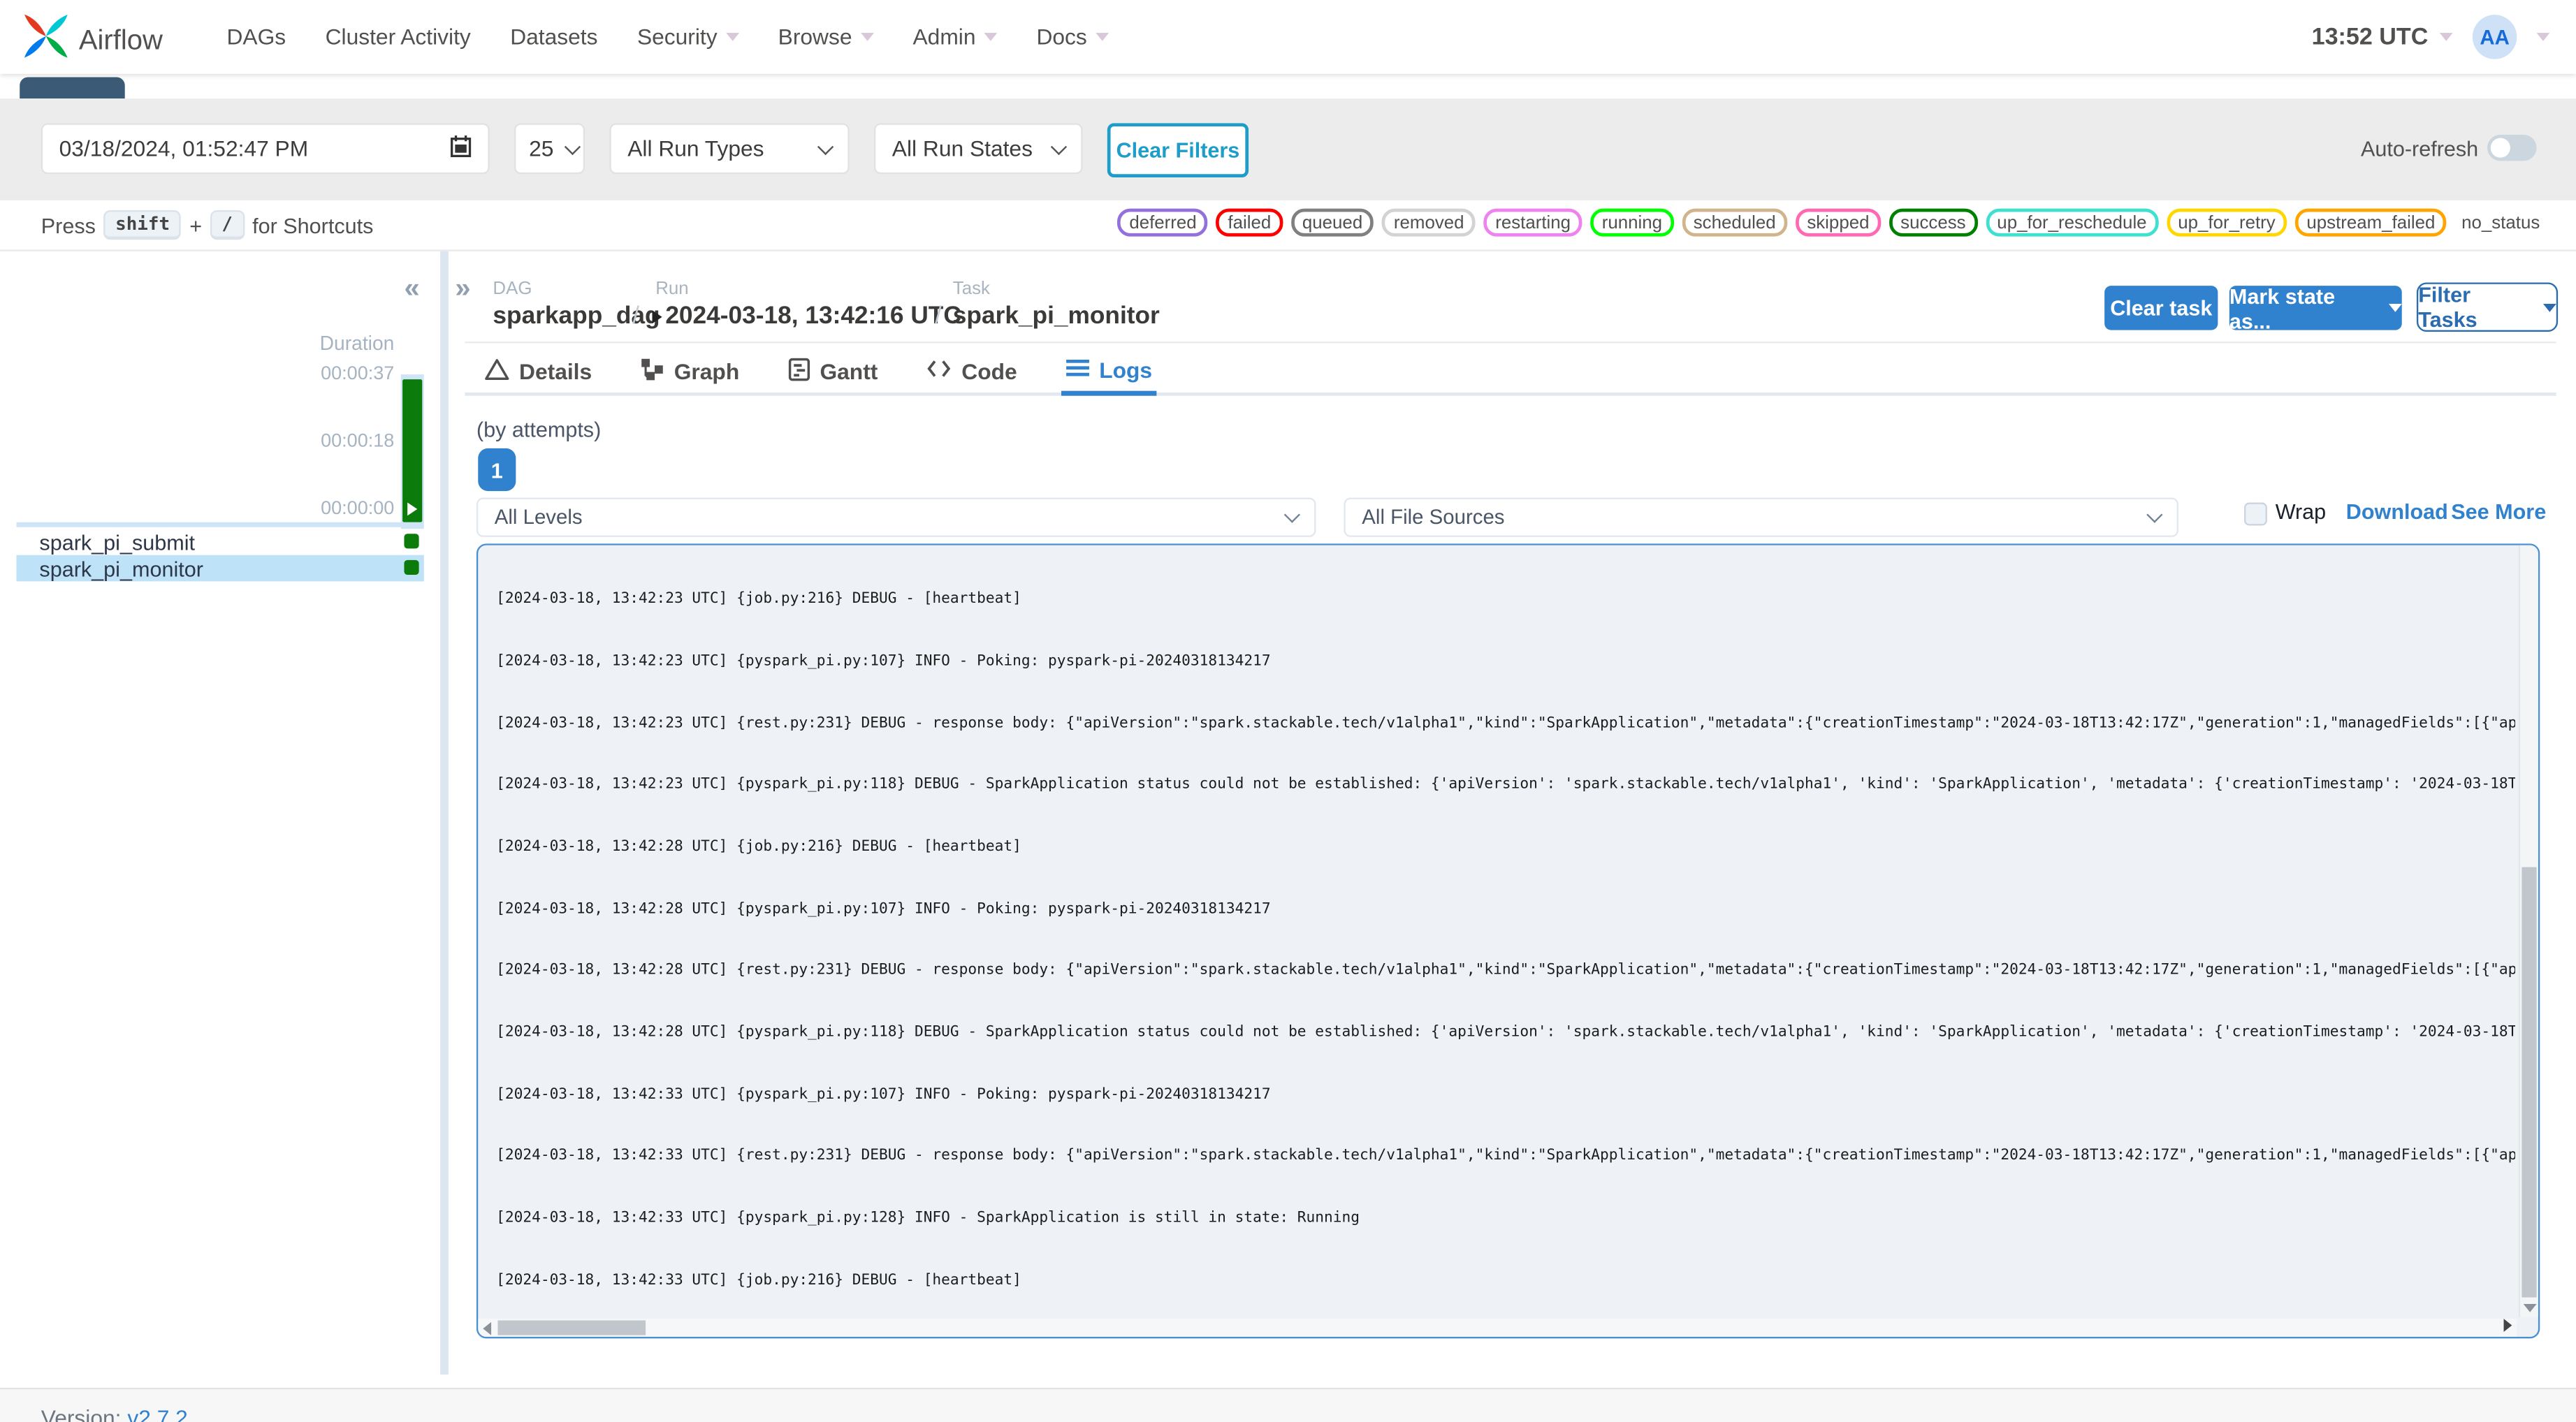 Image resolution: width=2576 pixels, height=1422 pixels. Describe the element at coordinates (2072, 222) in the screenshot. I see `legend-badge-up-for-reschedule: up_for_reschedule` at that location.